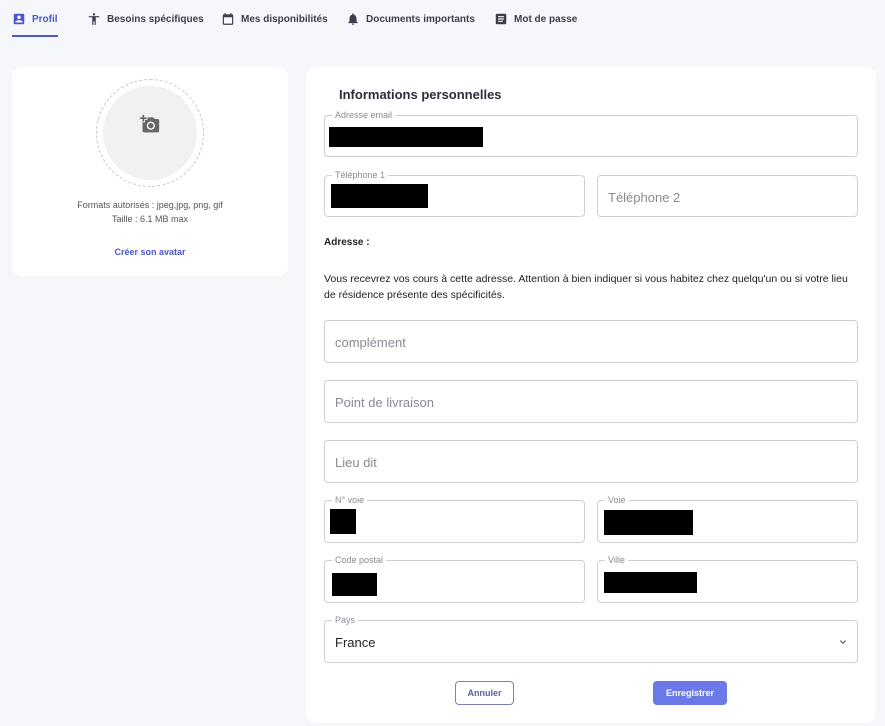  Describe the element at coordinates (150, 219) in the screenshot. I see `avatar-size-text: Taille : 6.1 MB max` at that location.